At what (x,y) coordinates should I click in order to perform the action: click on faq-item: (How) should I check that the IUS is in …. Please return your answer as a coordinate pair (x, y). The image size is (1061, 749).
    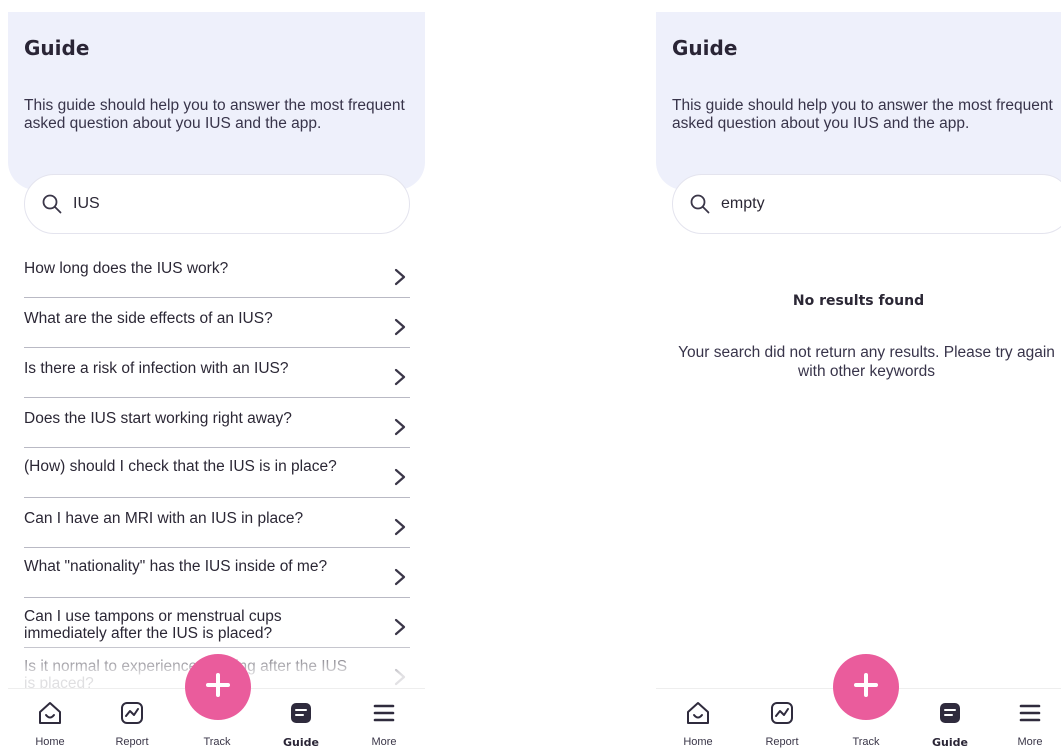
    Looking at the image, I should click on (217, 473).